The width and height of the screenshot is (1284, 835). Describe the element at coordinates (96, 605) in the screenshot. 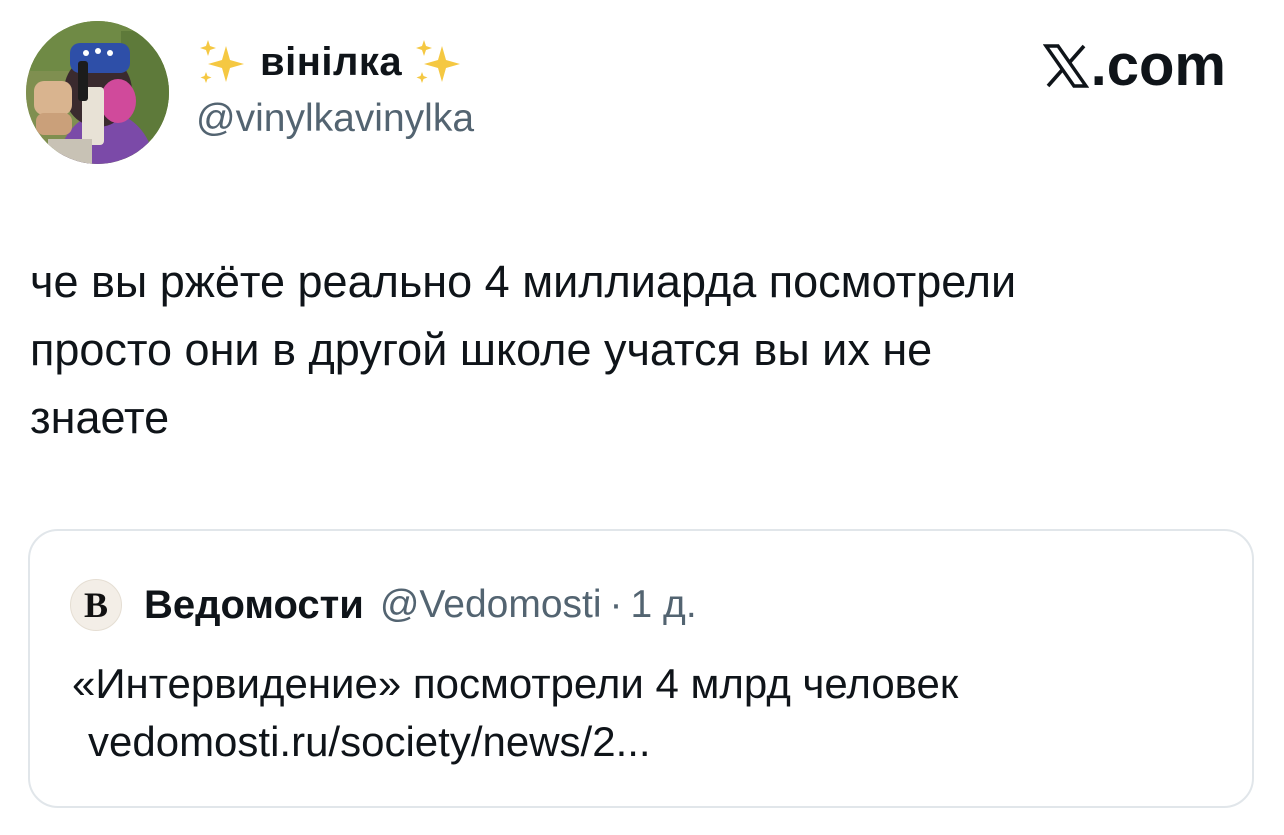

I see `quoted-author-avatar: В` at that location.